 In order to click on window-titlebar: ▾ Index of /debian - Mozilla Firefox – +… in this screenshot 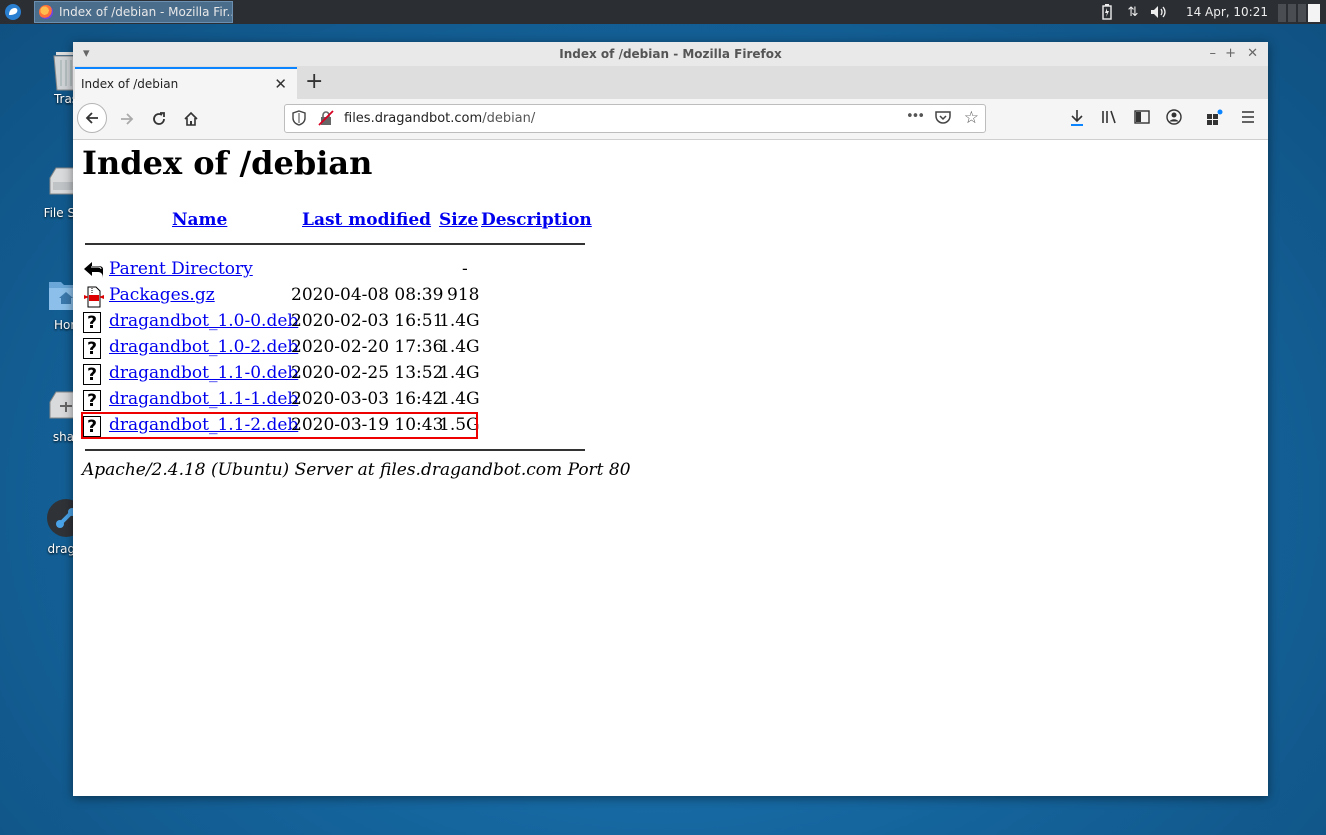, I will do `click(670, 54)`.